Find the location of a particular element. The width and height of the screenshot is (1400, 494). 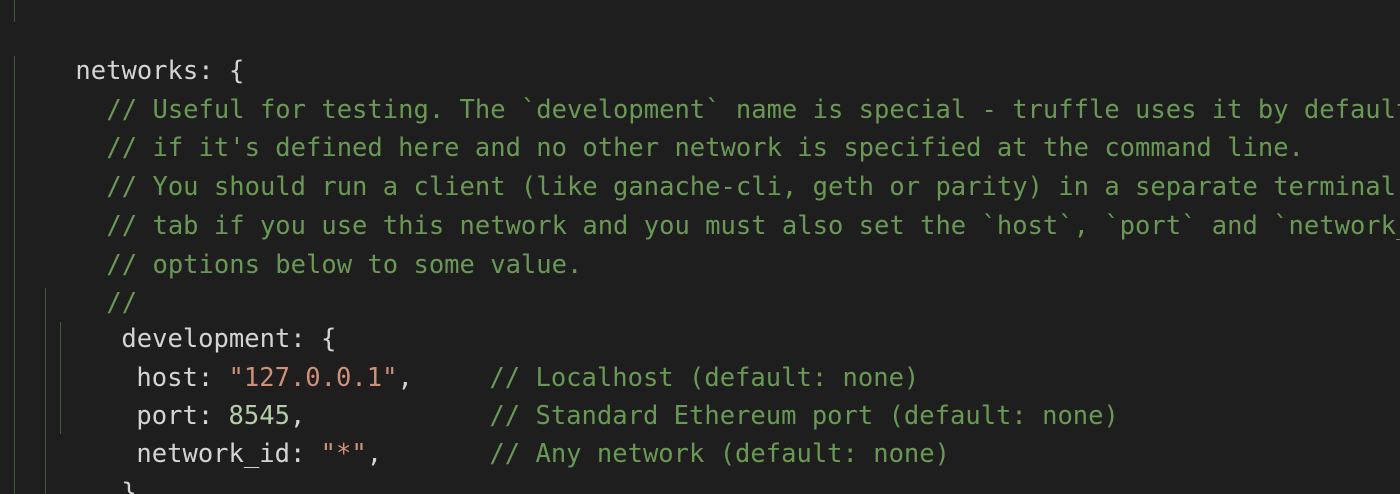

code-line: networks: { is located at coordinates (129, 50).